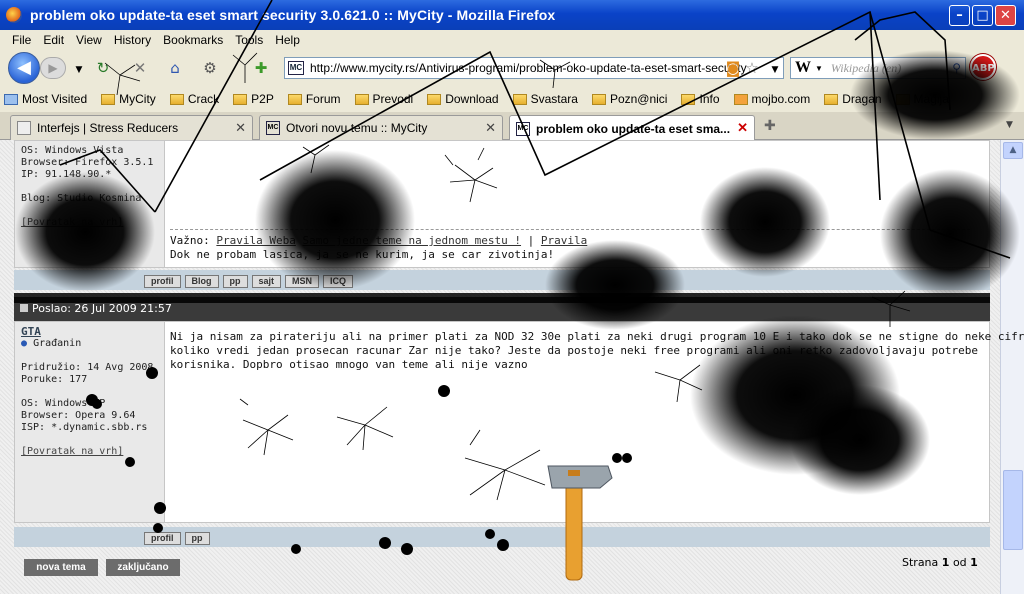 This screenshot has width=1024, height=594. I want to click on close-button: ✕, so click(1005, 15).